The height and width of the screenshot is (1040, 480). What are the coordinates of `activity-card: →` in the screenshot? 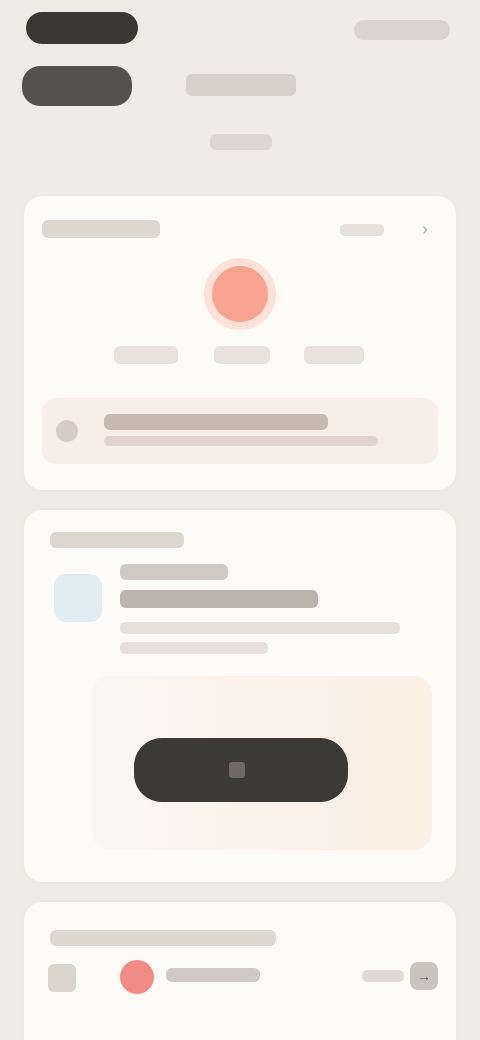 It's located at (240, 971).